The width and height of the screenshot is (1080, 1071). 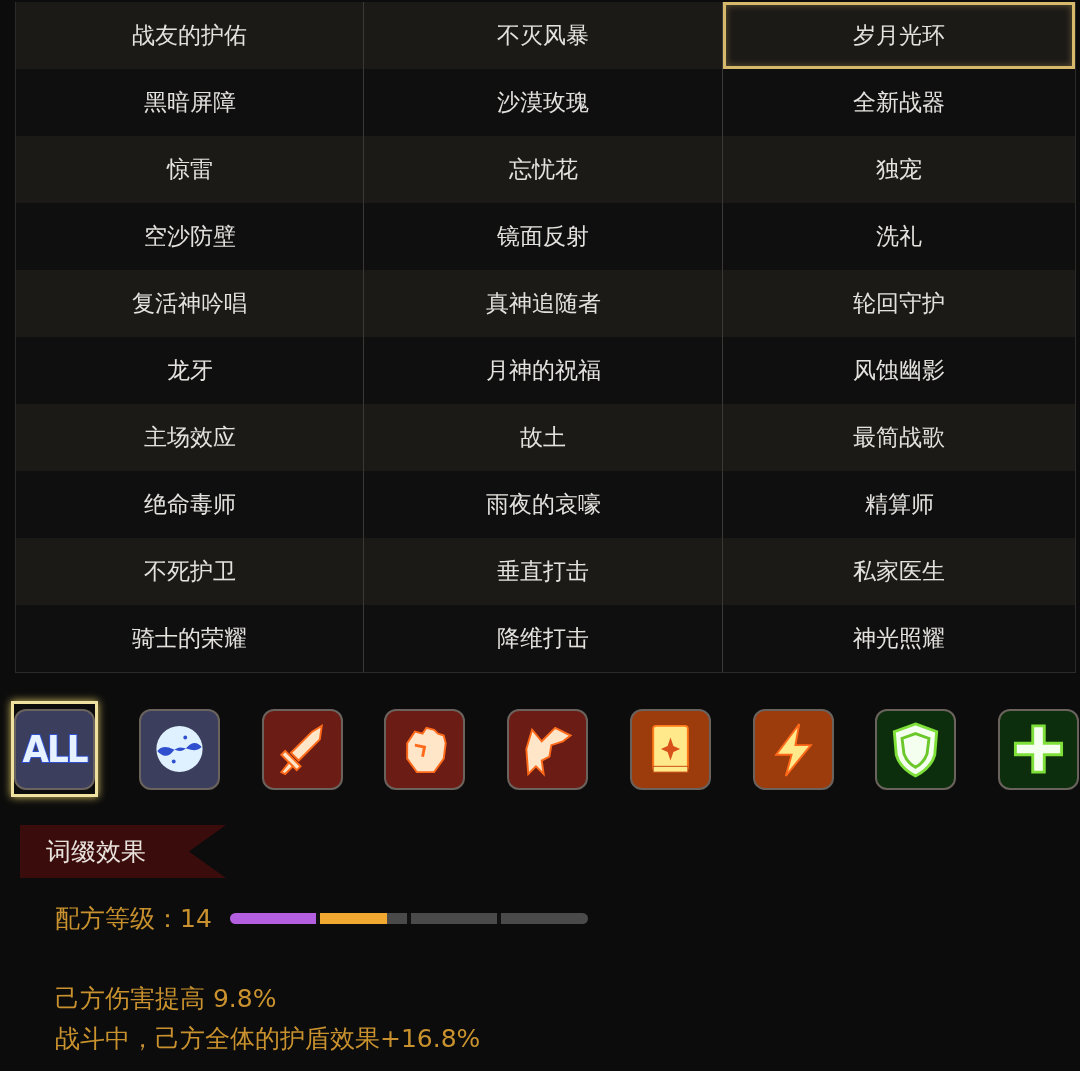 What do you see at coordinates (123, 851) in the screenshot?
I see `section-header: 词缀效果` at bounding box center [123, 851].